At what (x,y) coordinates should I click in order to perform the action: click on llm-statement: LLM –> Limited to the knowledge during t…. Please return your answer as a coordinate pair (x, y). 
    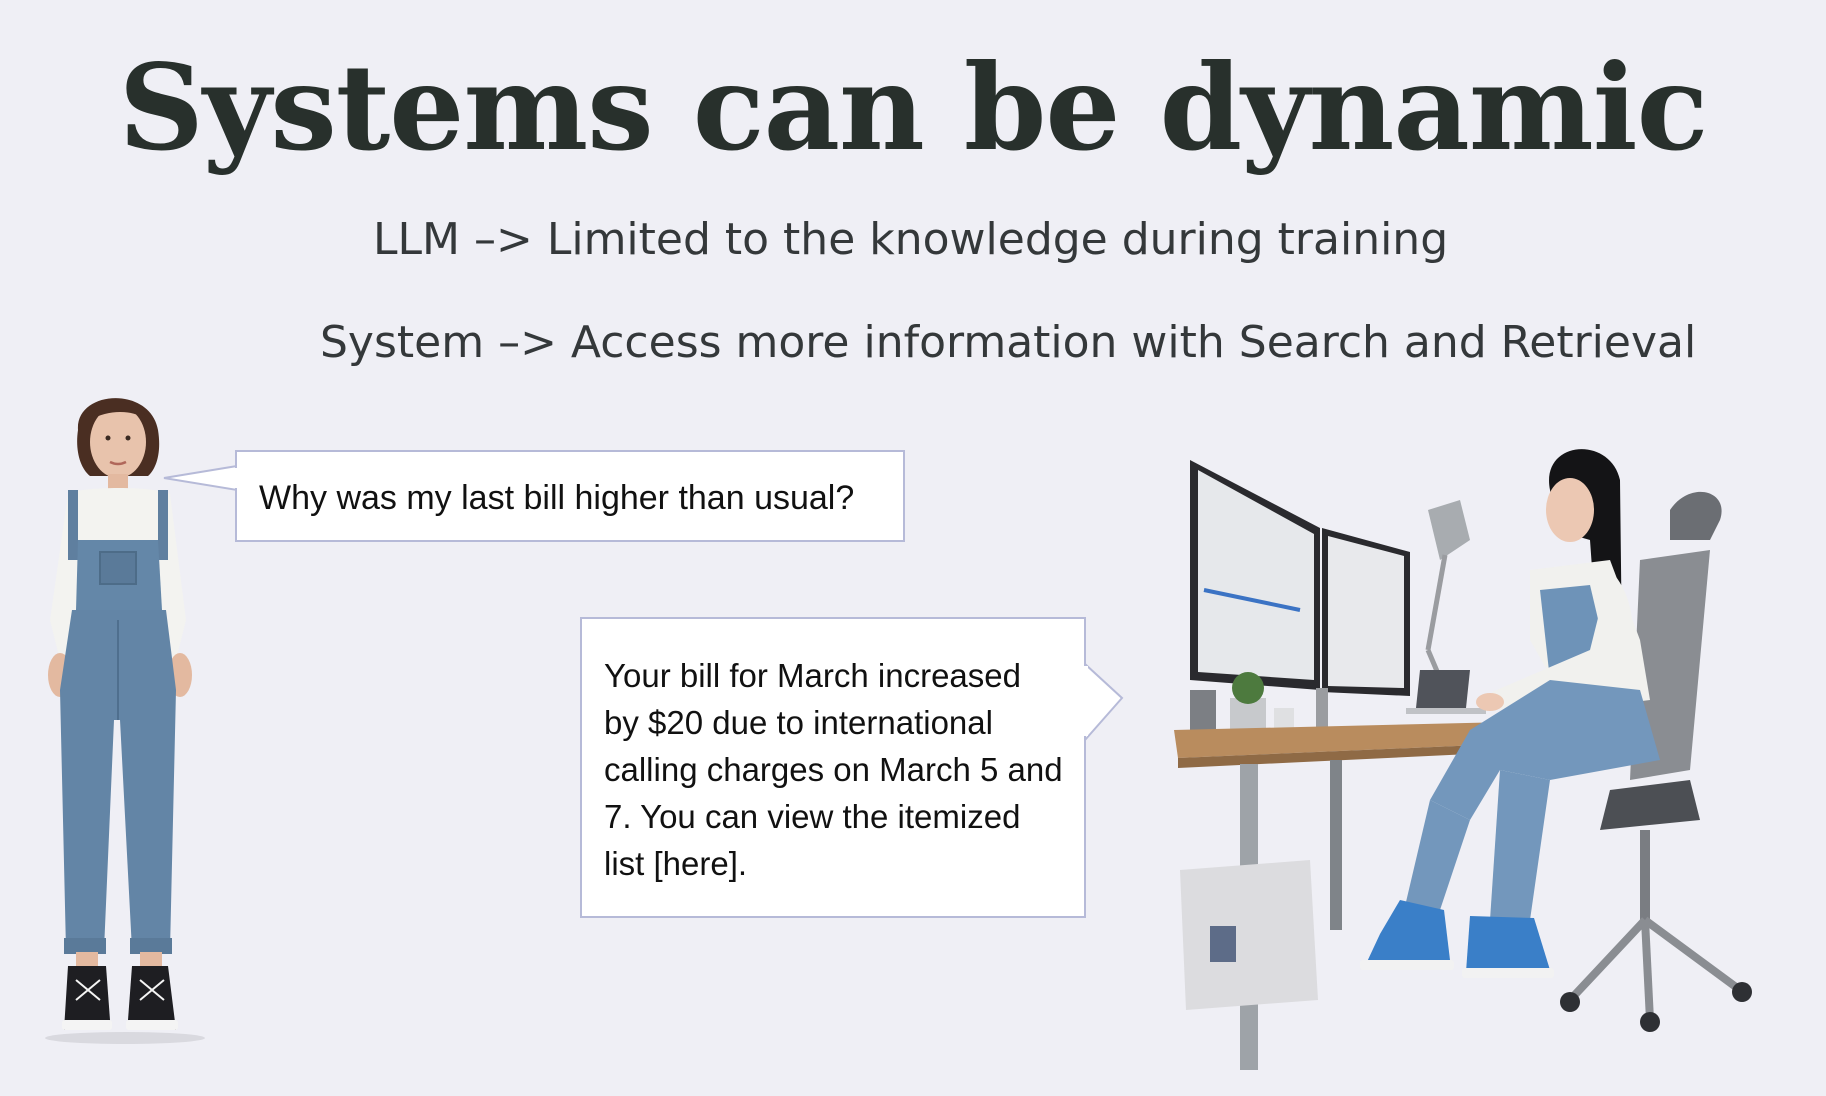
    Looking at the image, I should click on (911, 239).